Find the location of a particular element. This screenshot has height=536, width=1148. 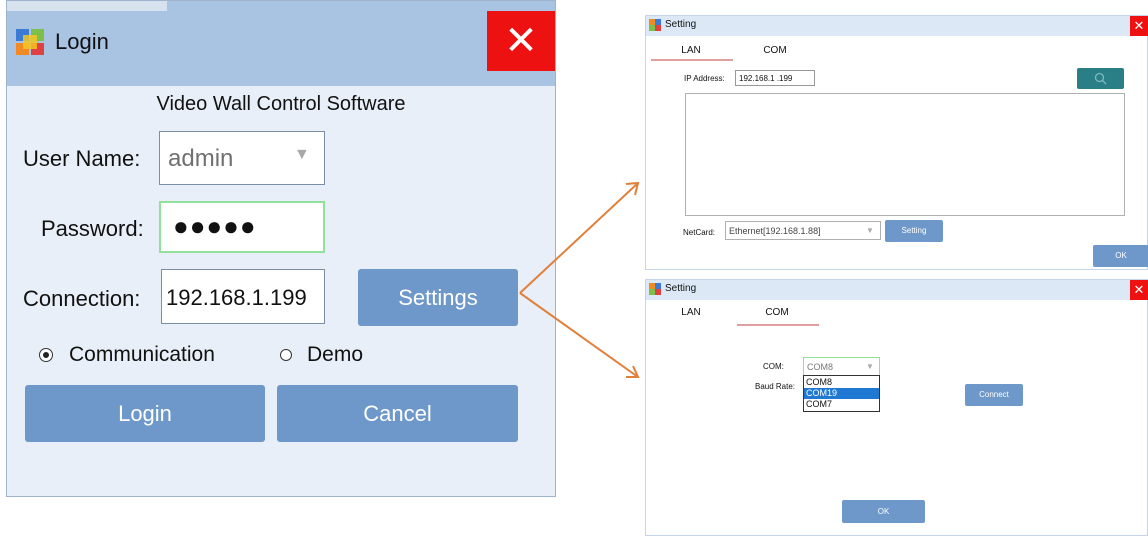

cancel-button: Cancel is located at coordinates (397, 413).